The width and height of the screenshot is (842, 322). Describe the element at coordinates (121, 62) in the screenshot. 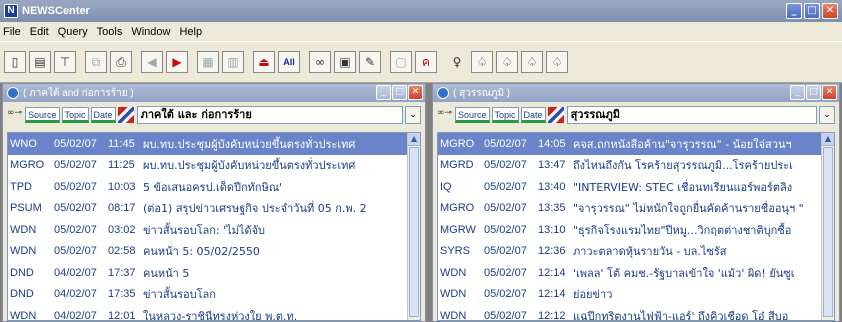

I see `print-icon: ⎙` at that location.